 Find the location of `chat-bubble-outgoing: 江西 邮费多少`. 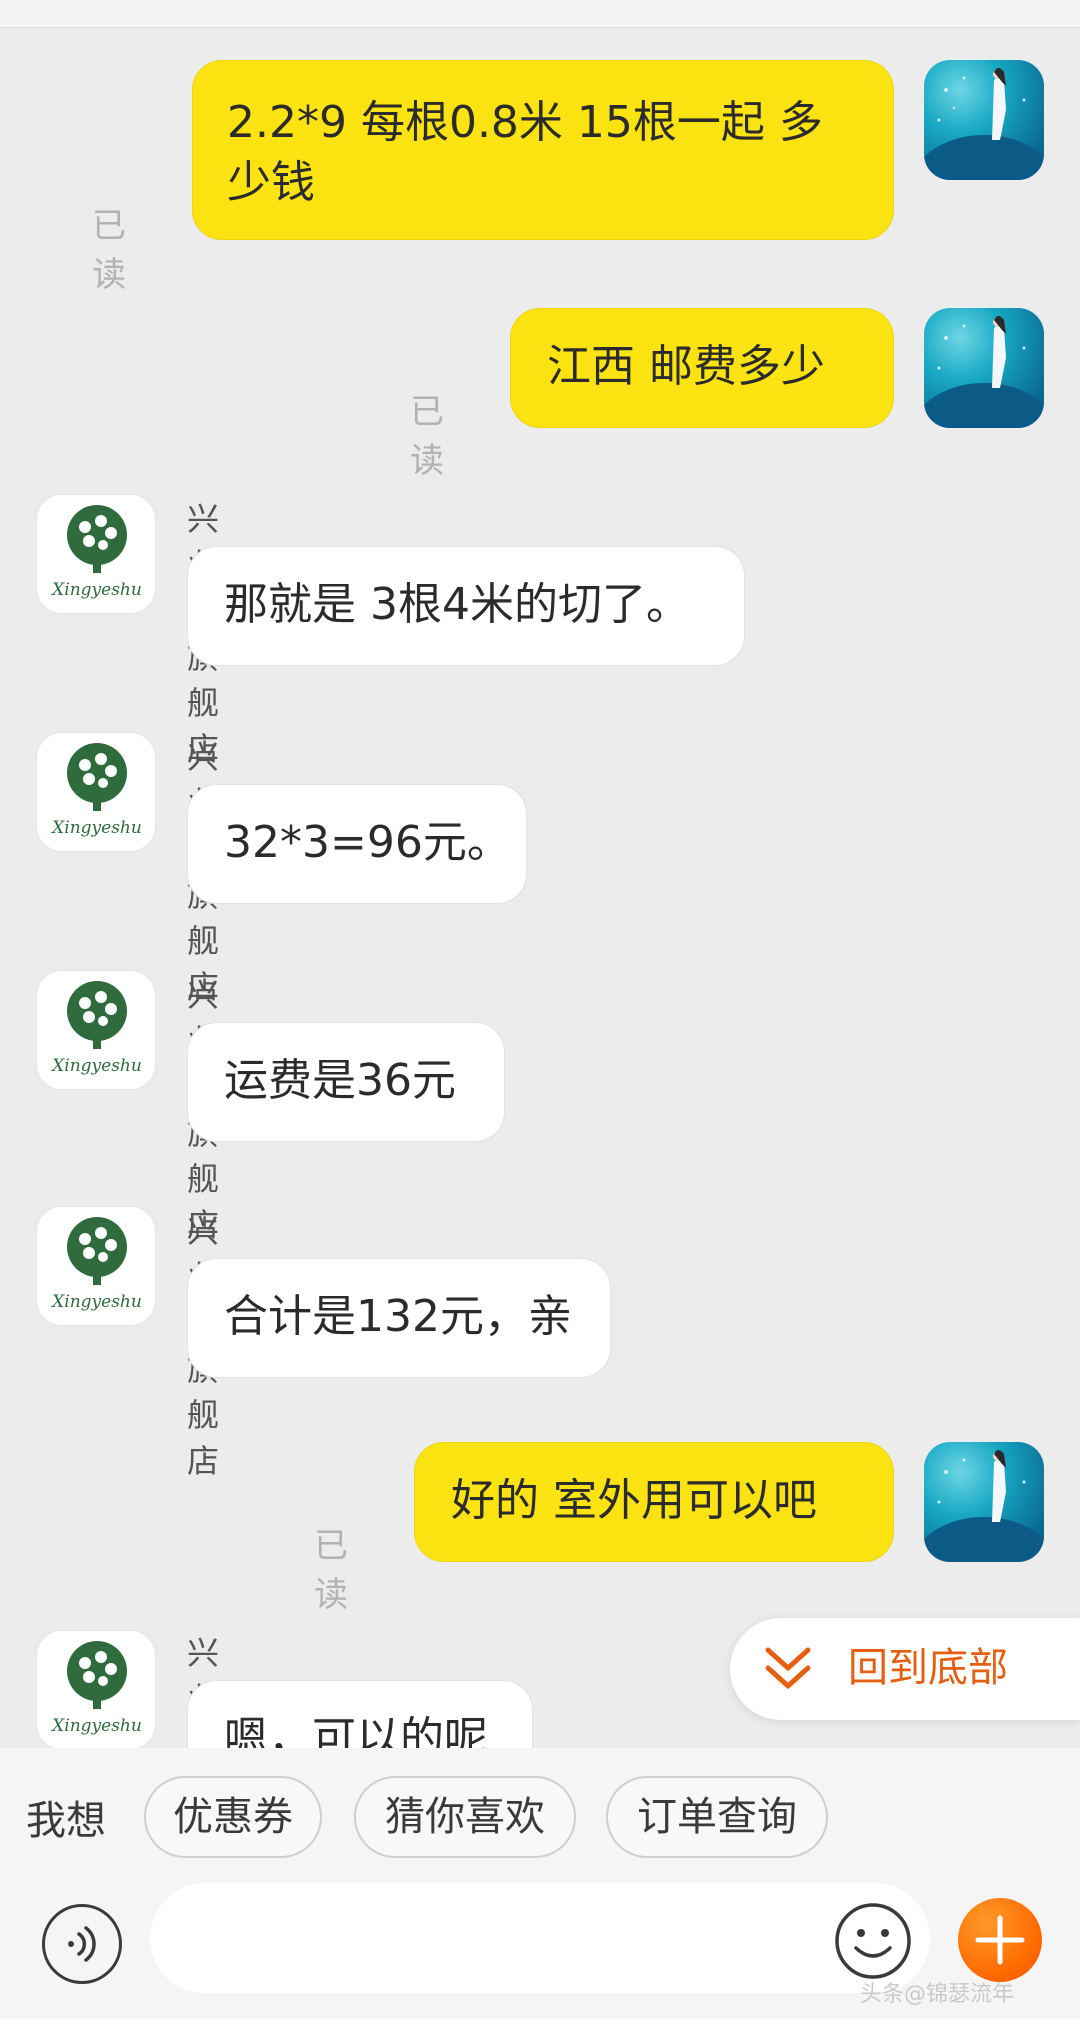

chat-bubble-outgoing: 江西 邮费多少 is located at coordinates (702, 368).